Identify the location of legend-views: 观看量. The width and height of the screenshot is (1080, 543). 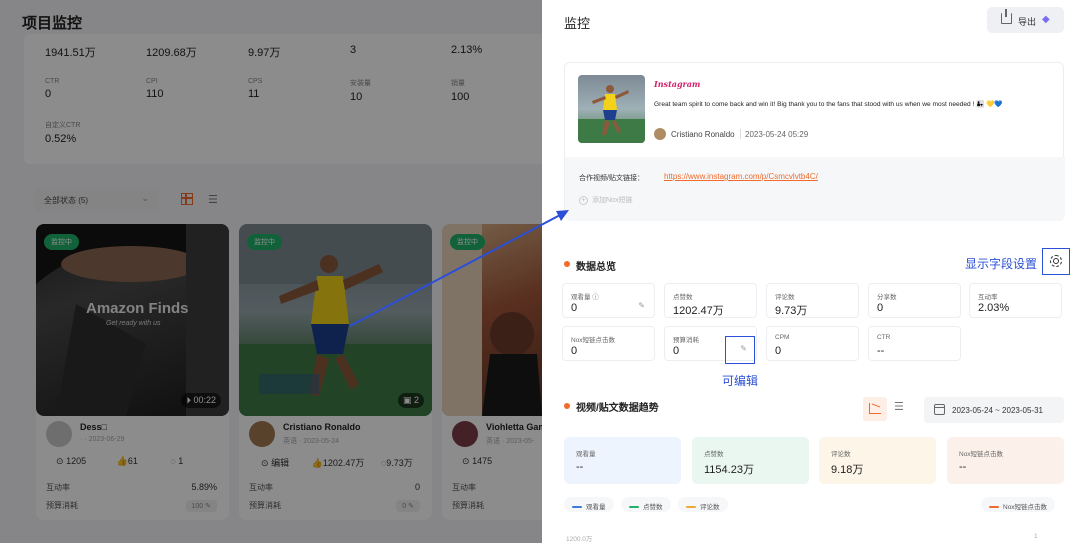
(589, 504).